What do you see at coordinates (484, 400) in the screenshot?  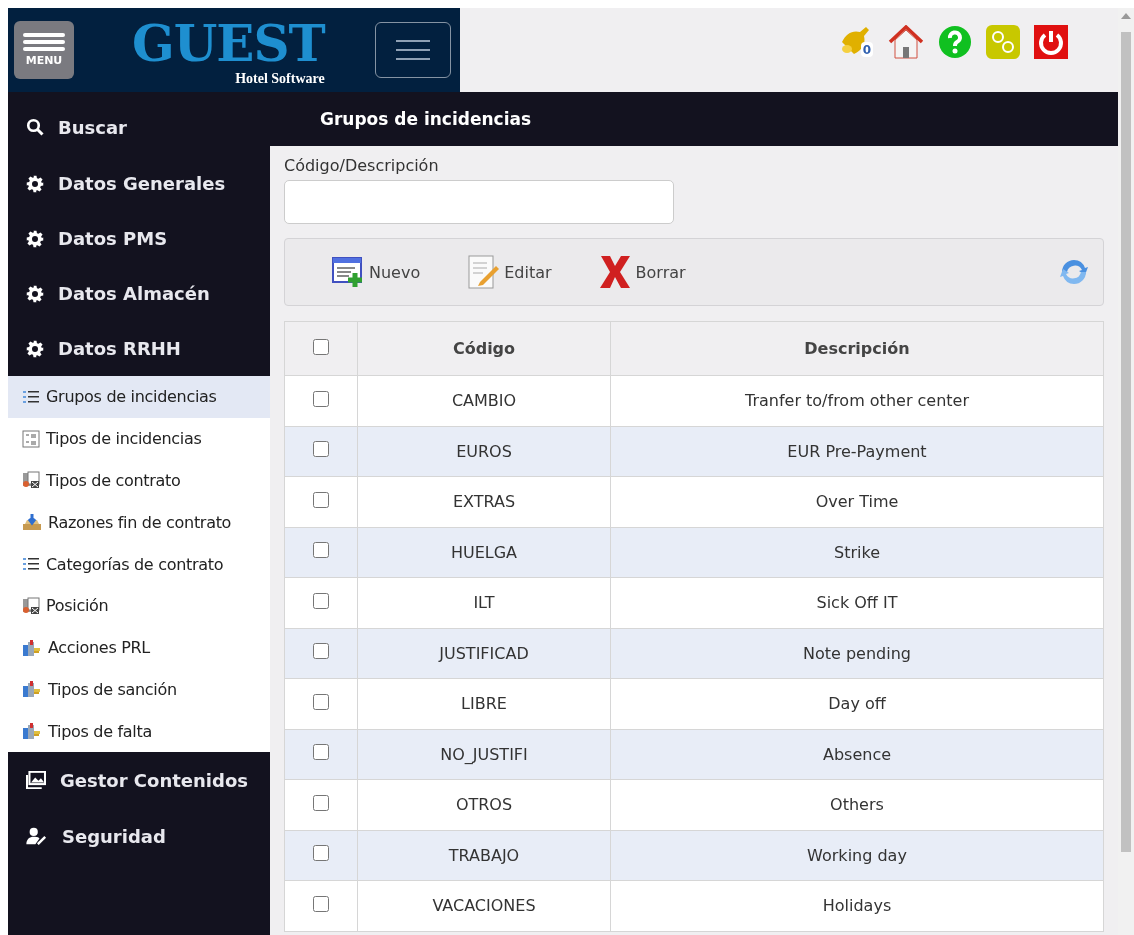 I see `table-cell: CAMBIO` at bounding box center [484, 400].